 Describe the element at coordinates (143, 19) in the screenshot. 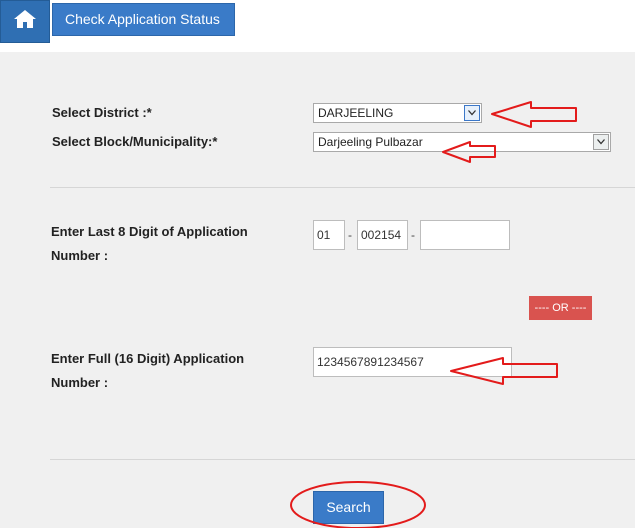

I see `page-title-tab: Check Application Status` at that location.